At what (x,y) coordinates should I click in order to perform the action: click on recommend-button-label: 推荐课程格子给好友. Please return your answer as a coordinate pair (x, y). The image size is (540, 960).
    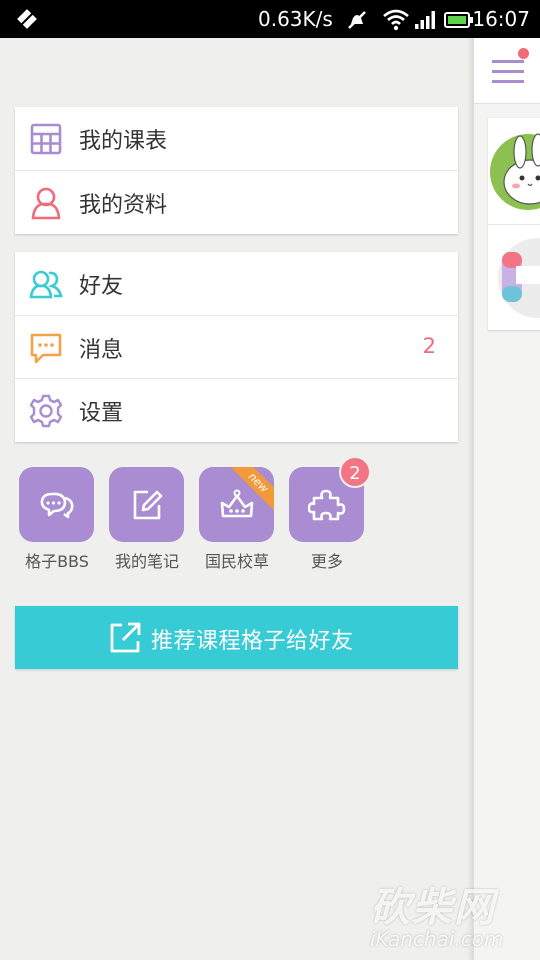
    Looking at the image, I should click on (252, 641).